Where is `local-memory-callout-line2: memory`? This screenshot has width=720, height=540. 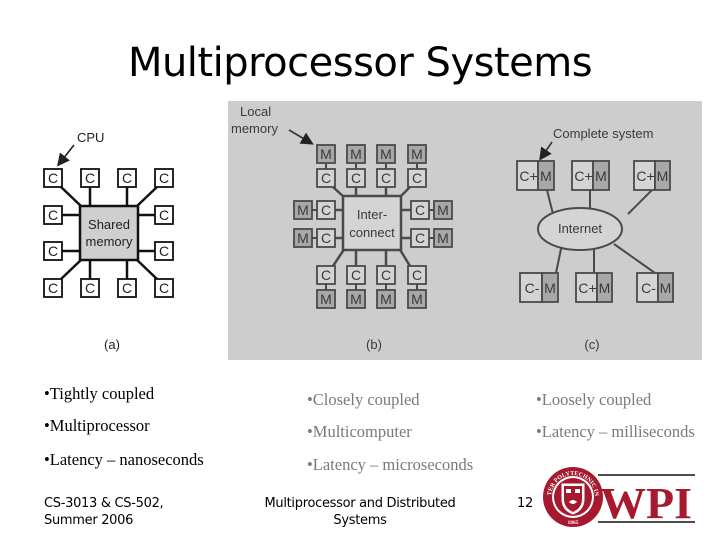 local-memory-callout-line2: memory is located at coordinates (254, 128).